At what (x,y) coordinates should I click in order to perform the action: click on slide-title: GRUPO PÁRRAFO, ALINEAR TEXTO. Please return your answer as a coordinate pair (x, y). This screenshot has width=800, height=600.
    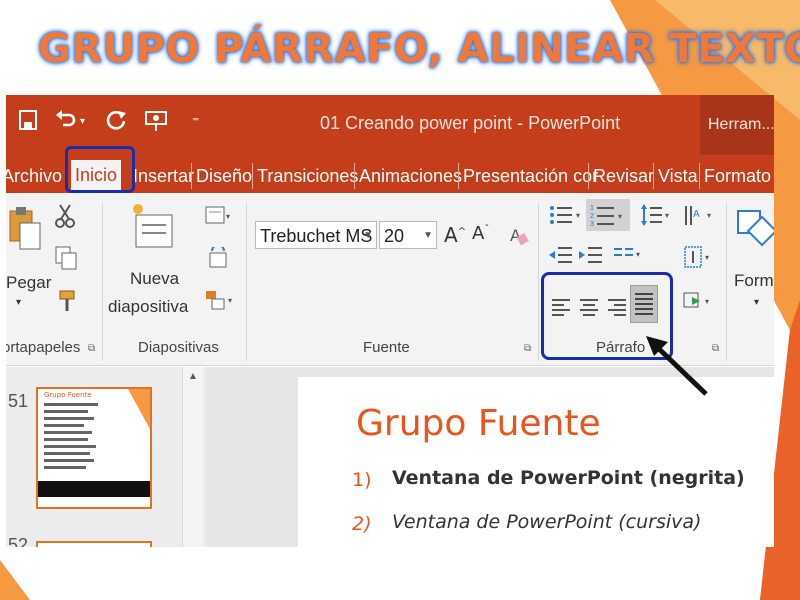
    Looking at the image, I should click on (419, 49).